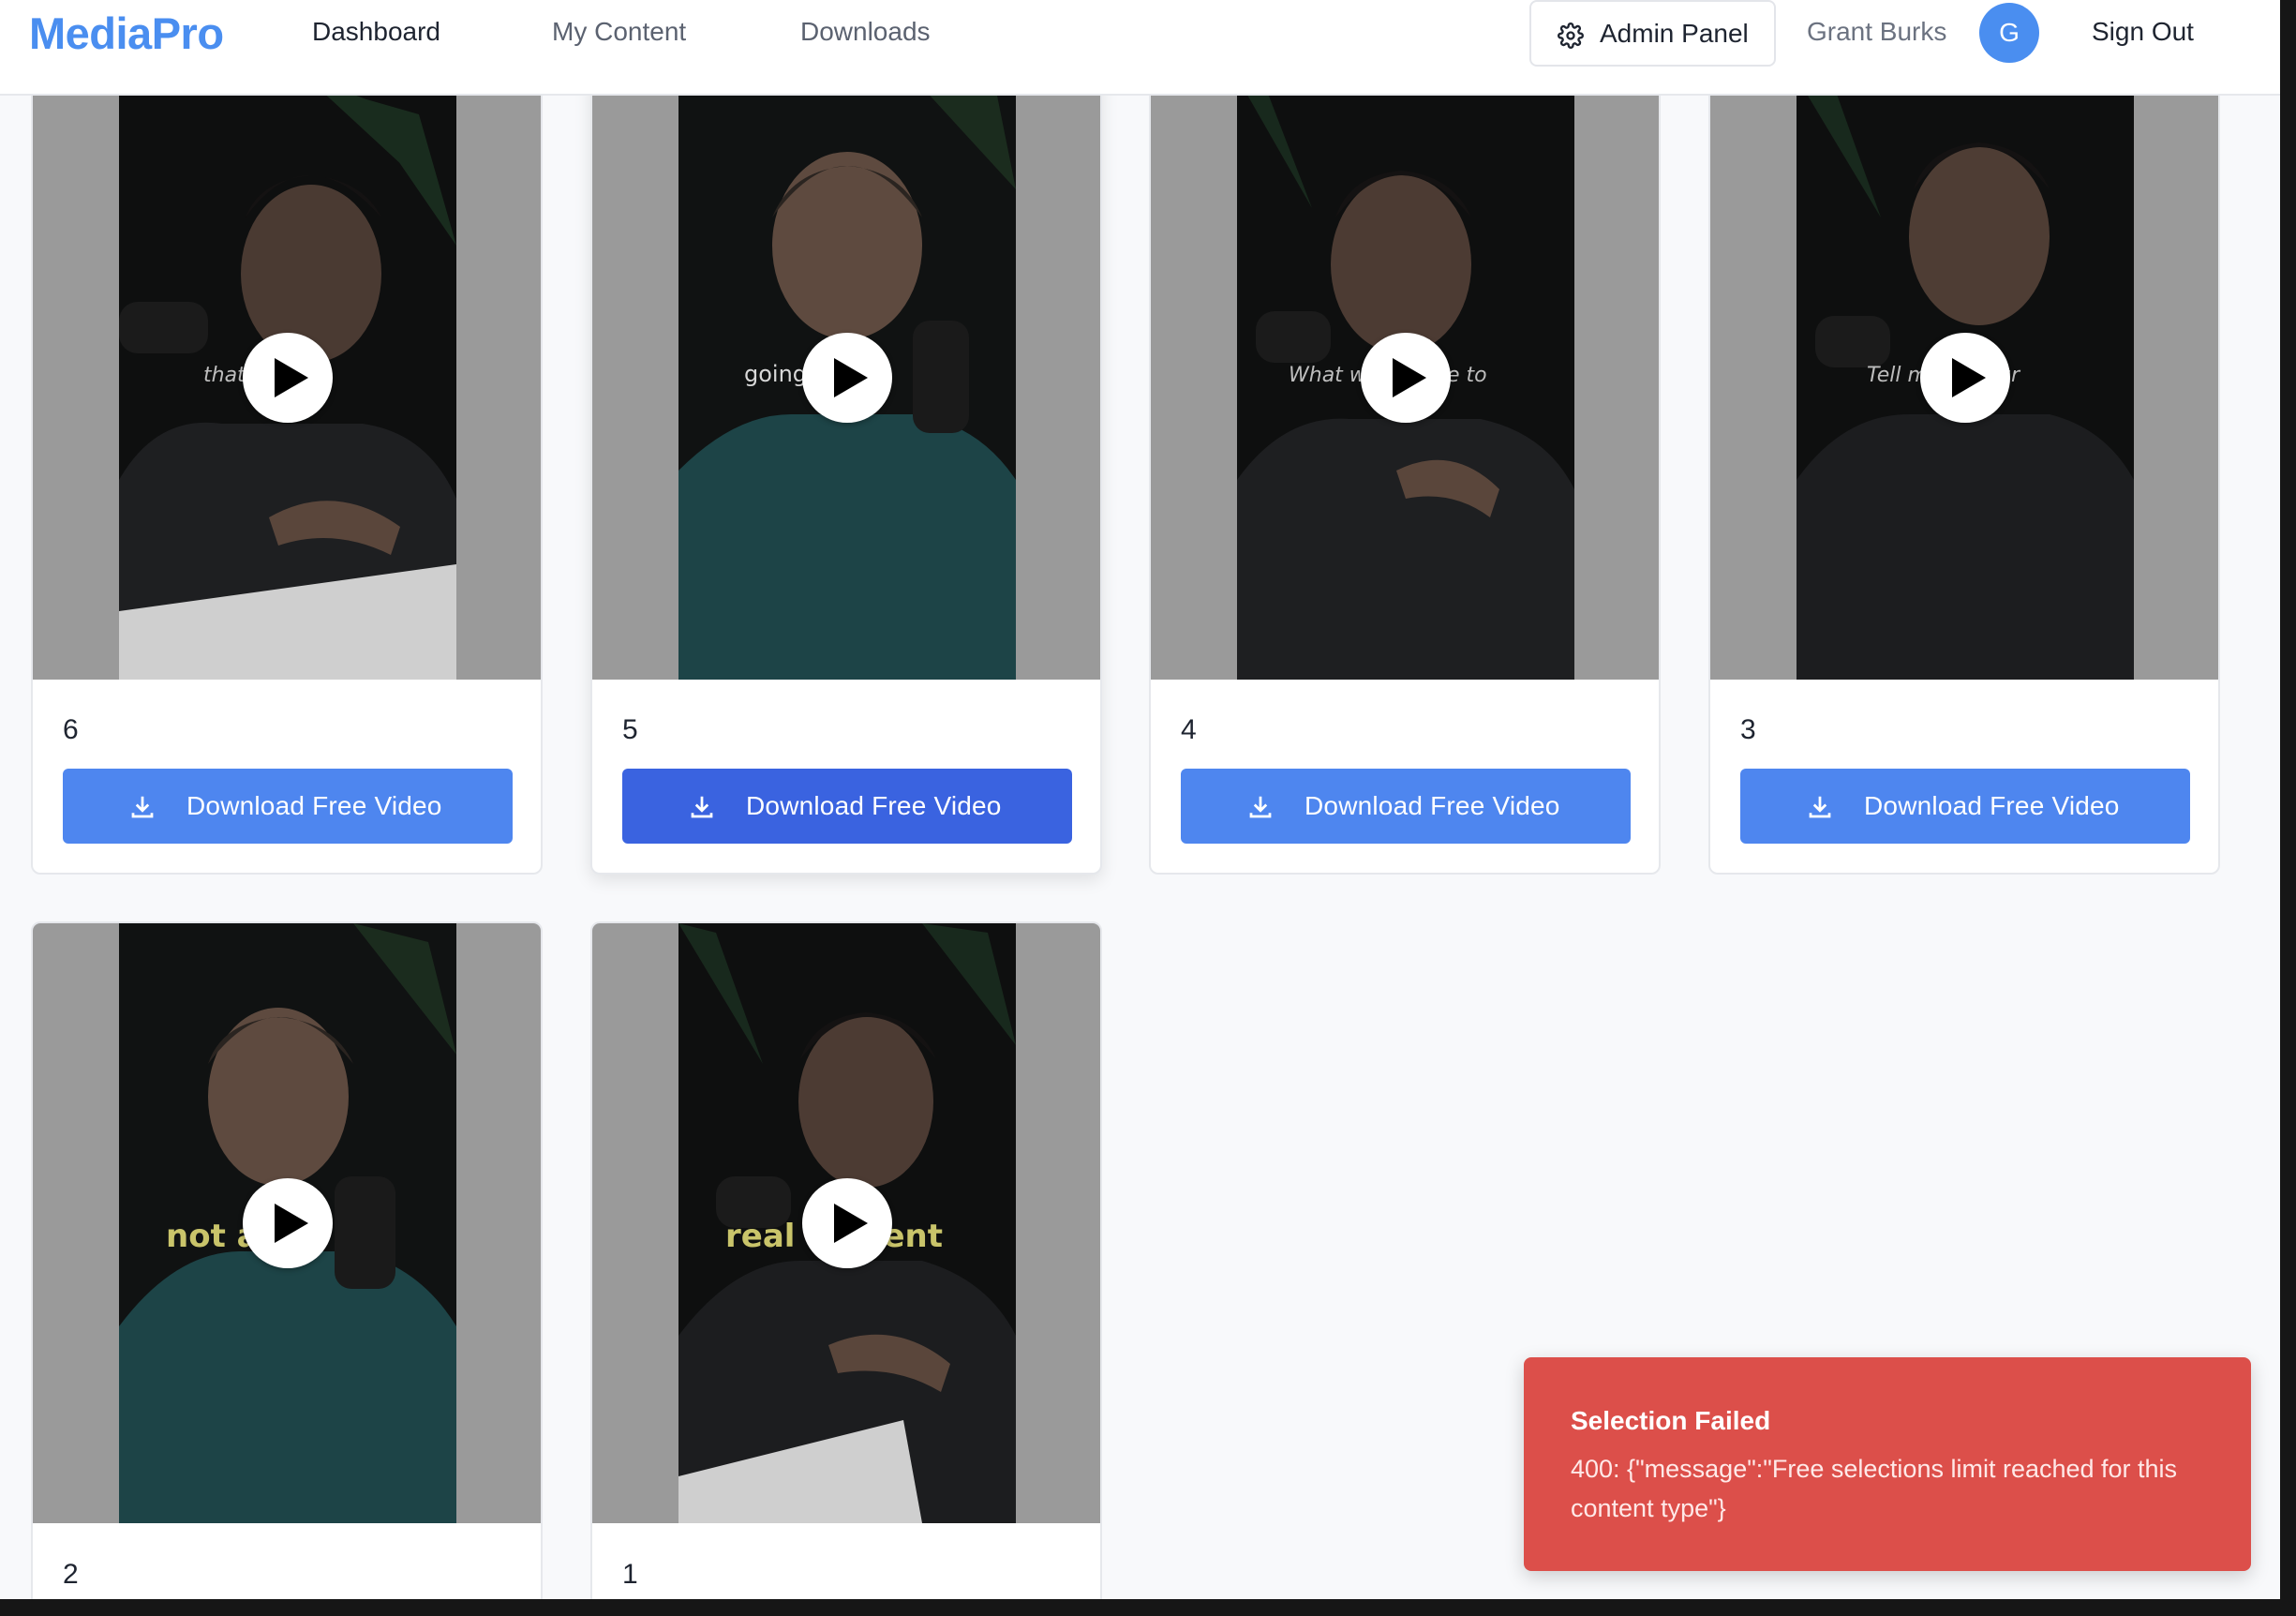 This screenshot has height=1616, width=2296. What do you see at coordinates (866, 32) in the screenshot?
I see `nav-downloads: Downloads` at bounding box center [866, 32].